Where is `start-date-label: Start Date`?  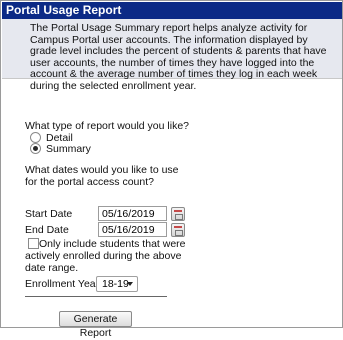 start-date-label: Start Date is located at coordinates (49, 214).